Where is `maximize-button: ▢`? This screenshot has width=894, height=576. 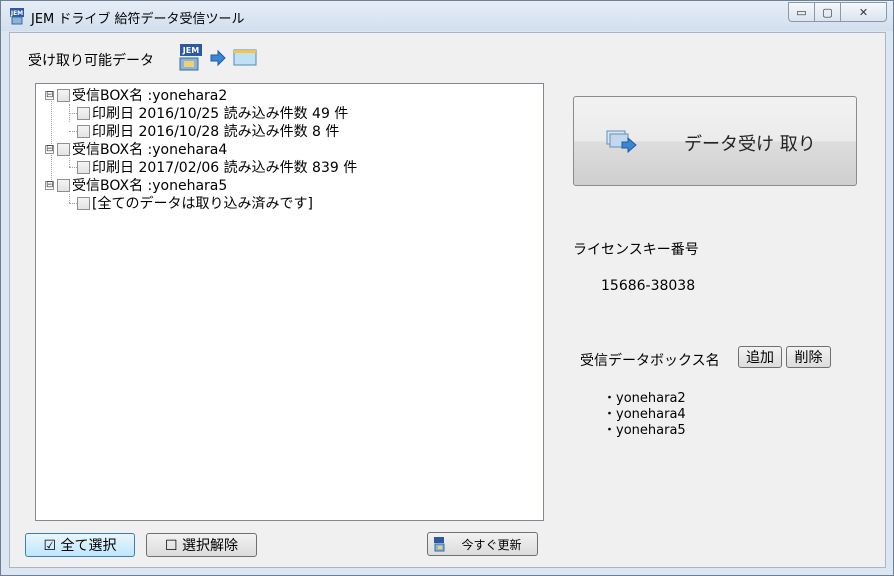 maximize-button: ▢ is located at coordinates (828, 12).